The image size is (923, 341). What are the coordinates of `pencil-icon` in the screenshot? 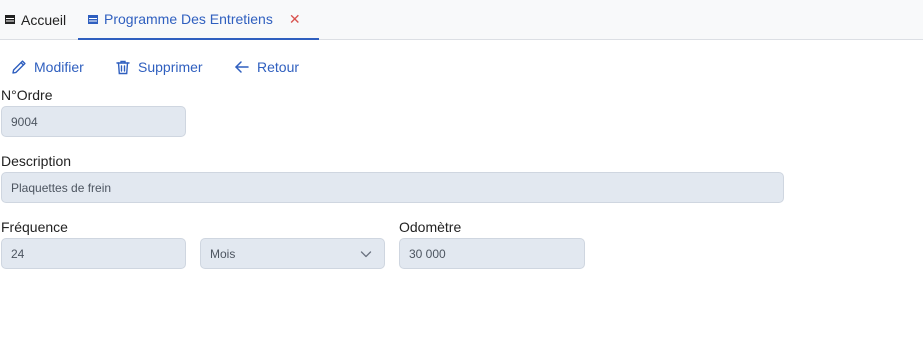 It's located at (19, 67).